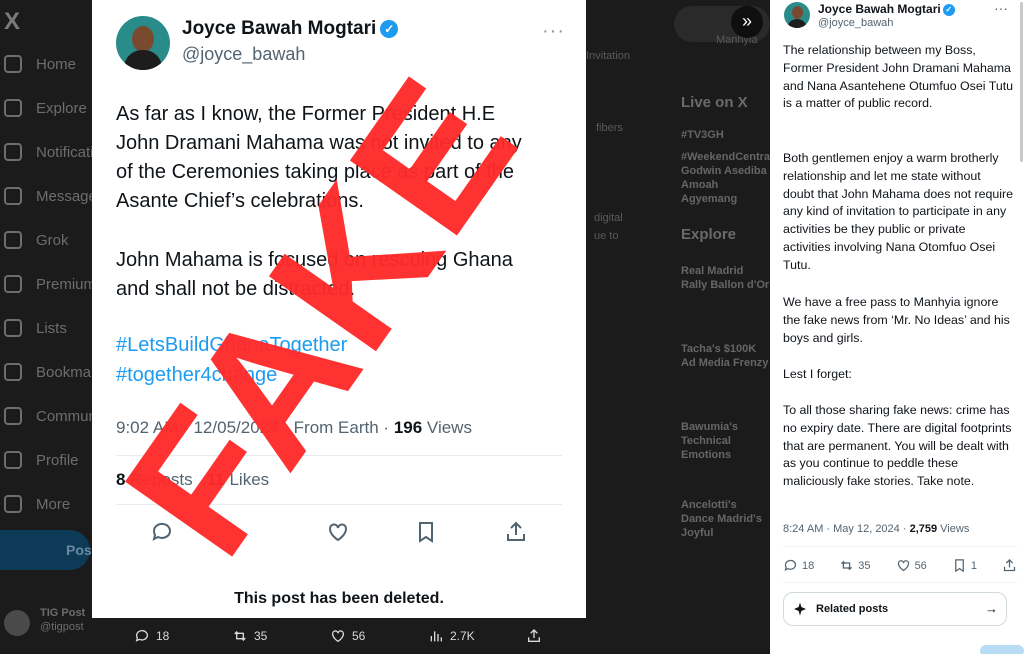 This screenshot has height=654, width=1024. I want to click on hashtag: #LetsBuildGhanaTogether, so click(232, 345).